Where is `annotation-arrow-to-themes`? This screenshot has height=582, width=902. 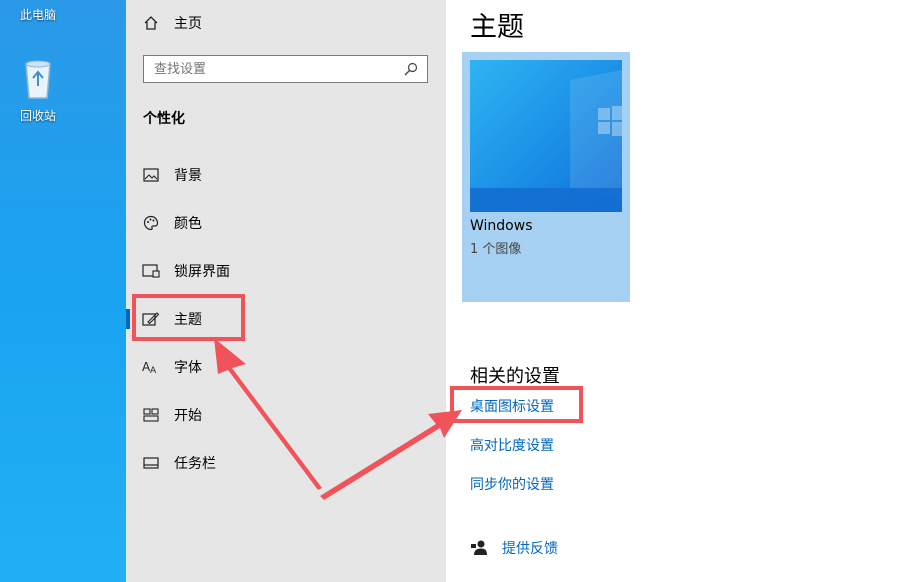
annotation-arrow-to-themes is located at coordinates (268, 414).